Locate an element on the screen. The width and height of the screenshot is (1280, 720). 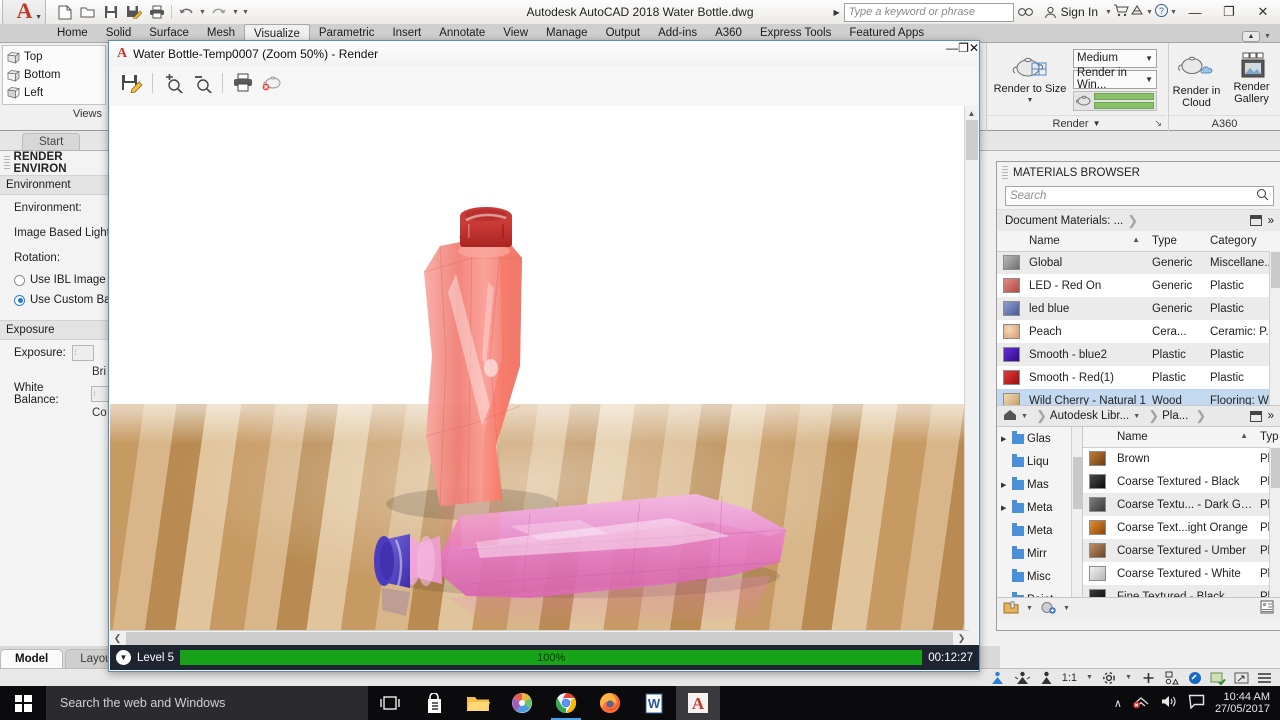
document-tab-start: Start is located at coordinates (51, 141).